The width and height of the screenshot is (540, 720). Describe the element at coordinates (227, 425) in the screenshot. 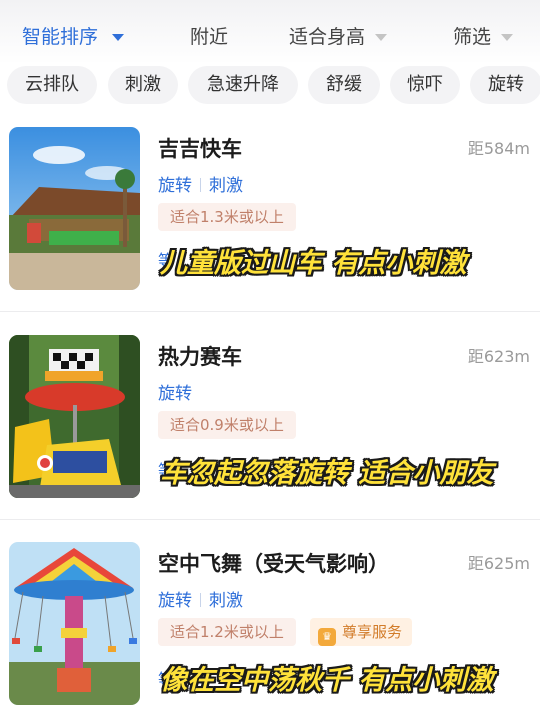

I see `height-requirement-badge: 适合0.9米或以上` at that location.